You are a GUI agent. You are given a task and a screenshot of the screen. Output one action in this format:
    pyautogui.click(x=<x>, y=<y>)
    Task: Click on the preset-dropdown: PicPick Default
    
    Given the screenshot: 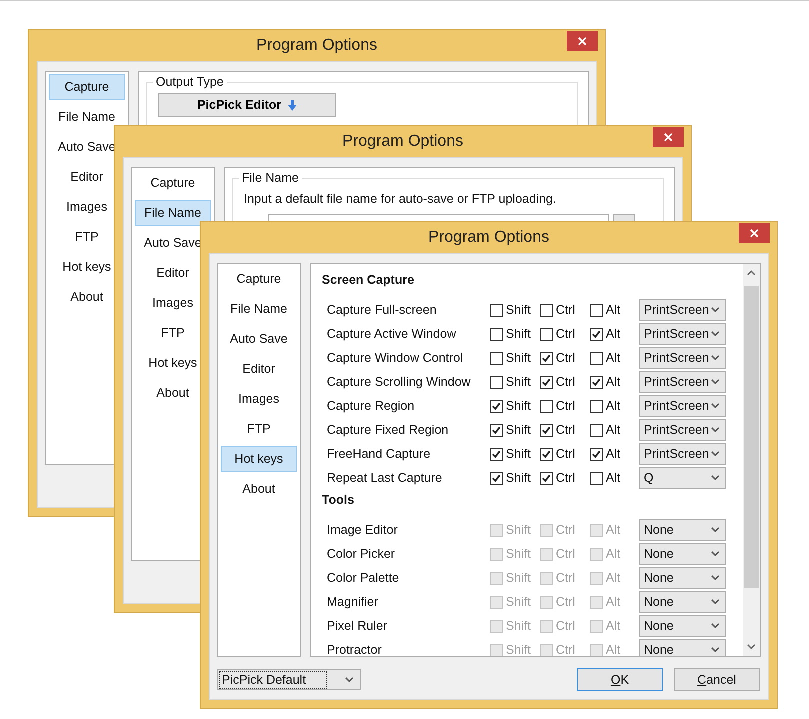 What is the action you would take?
    pyautogui.click(x=289, y=679)
    